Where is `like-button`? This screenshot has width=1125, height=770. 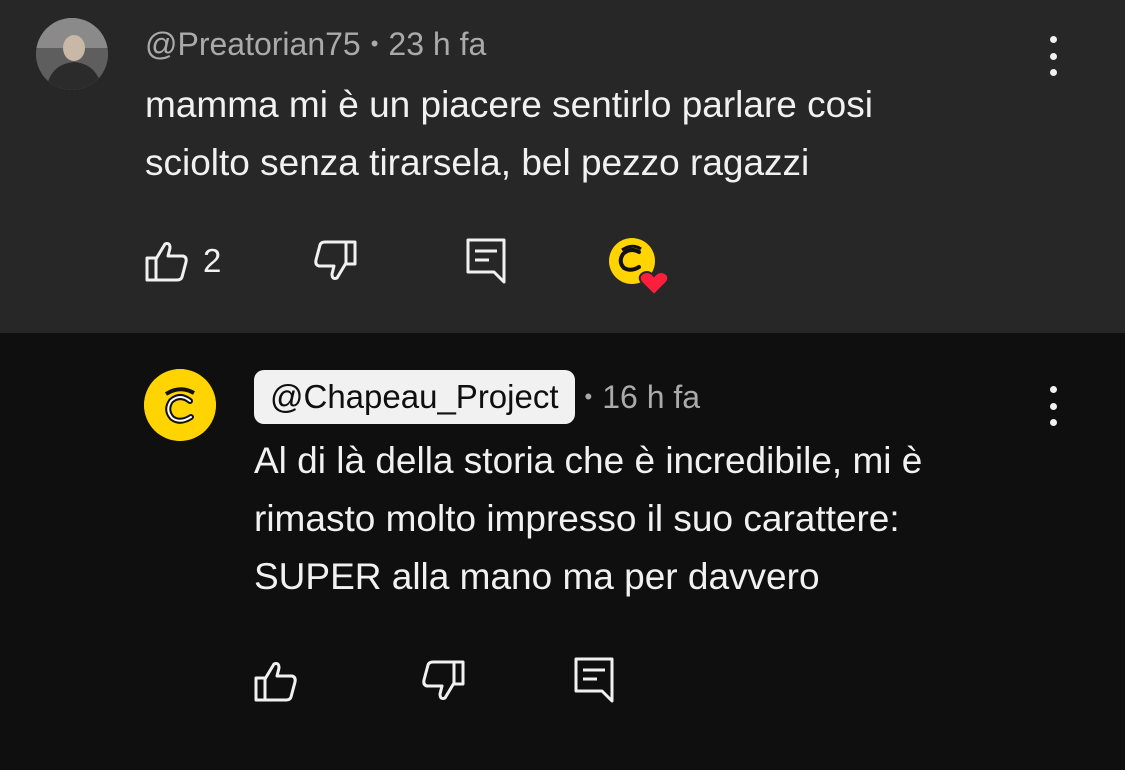
like-button is located at coordinates (276, 681).